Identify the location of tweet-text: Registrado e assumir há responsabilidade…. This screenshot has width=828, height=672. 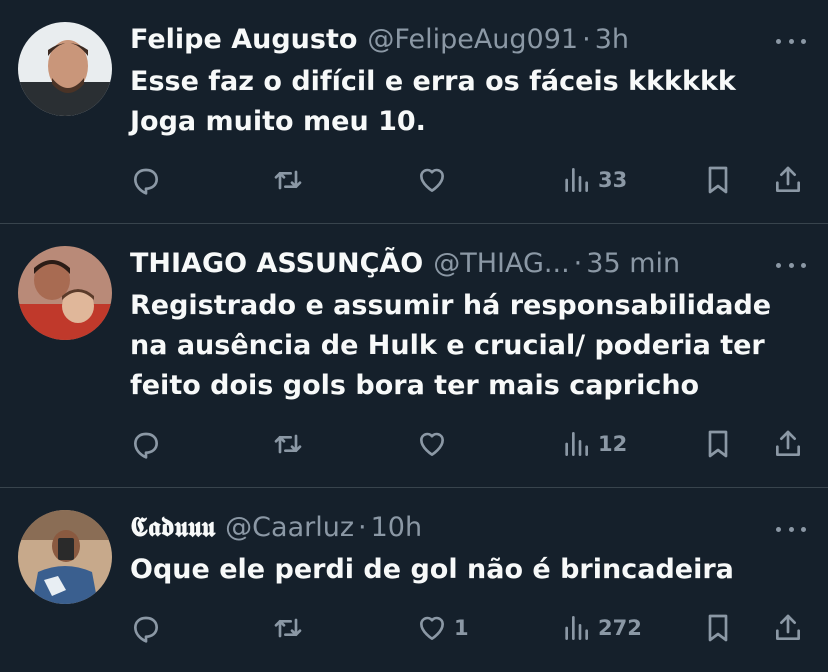
(451, 345).